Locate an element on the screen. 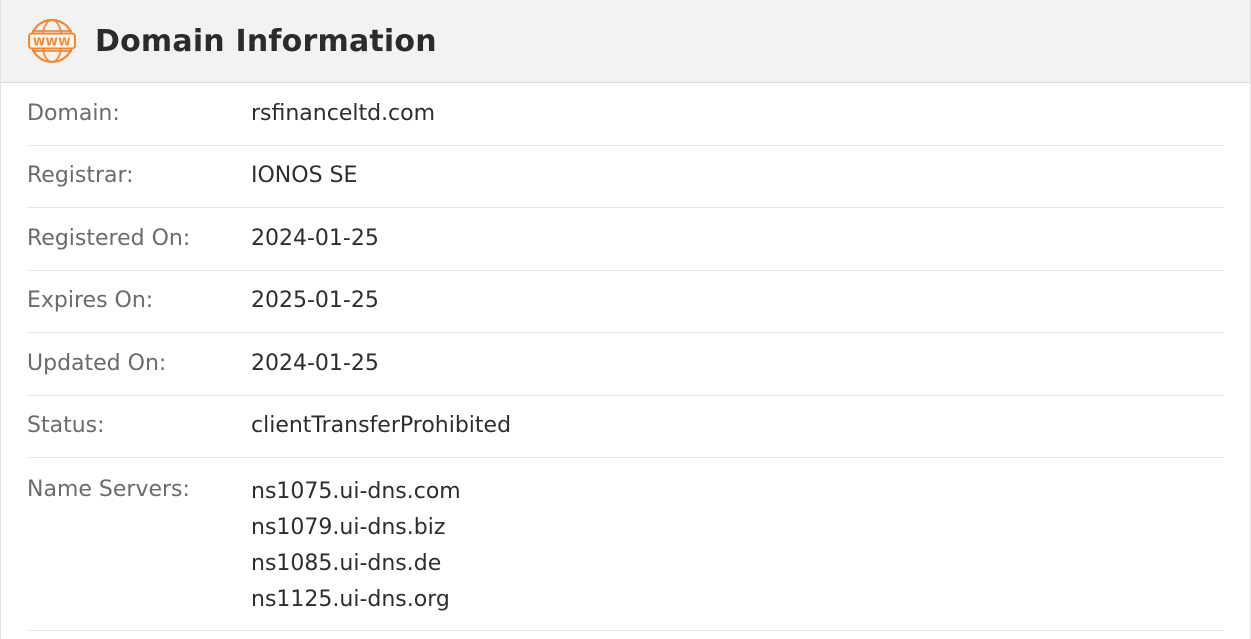  row-updated-on: Updated On: 2024-01-25 is located at coordinates (625, 364).